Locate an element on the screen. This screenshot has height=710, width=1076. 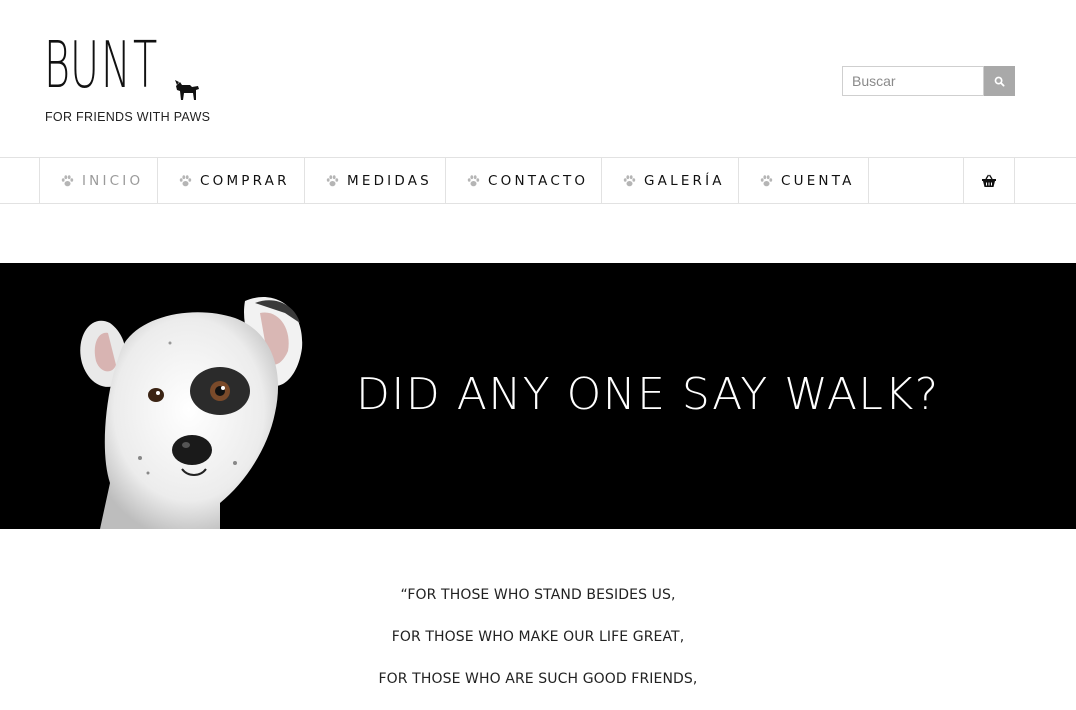
nav-label: INICIO is located at coordinates (113, 180).